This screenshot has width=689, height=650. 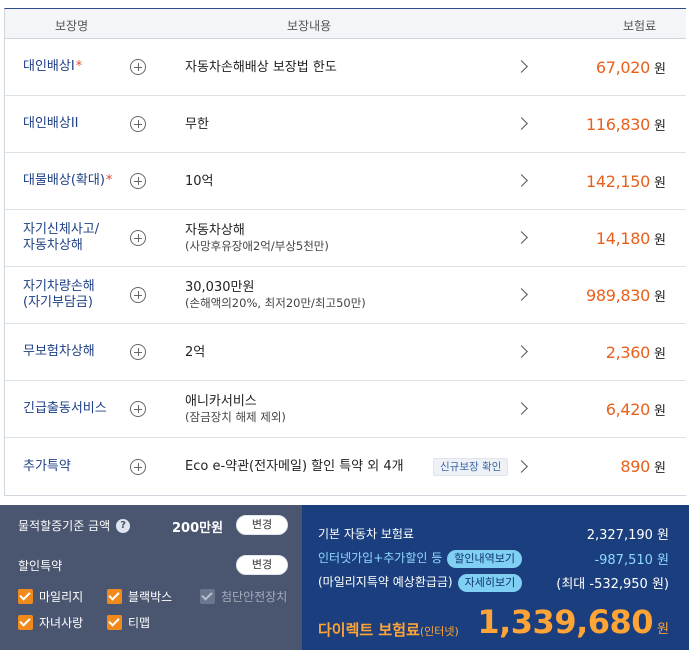 I want to click on coverage-name: 추가특약, so click(x=78, y=466).